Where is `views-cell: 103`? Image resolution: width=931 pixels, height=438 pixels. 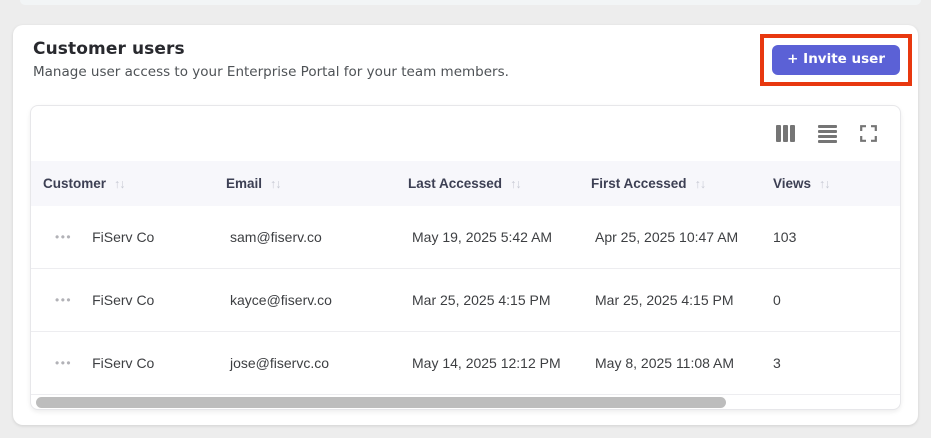 views-cell: 103 is located at coordinates (785, 237).